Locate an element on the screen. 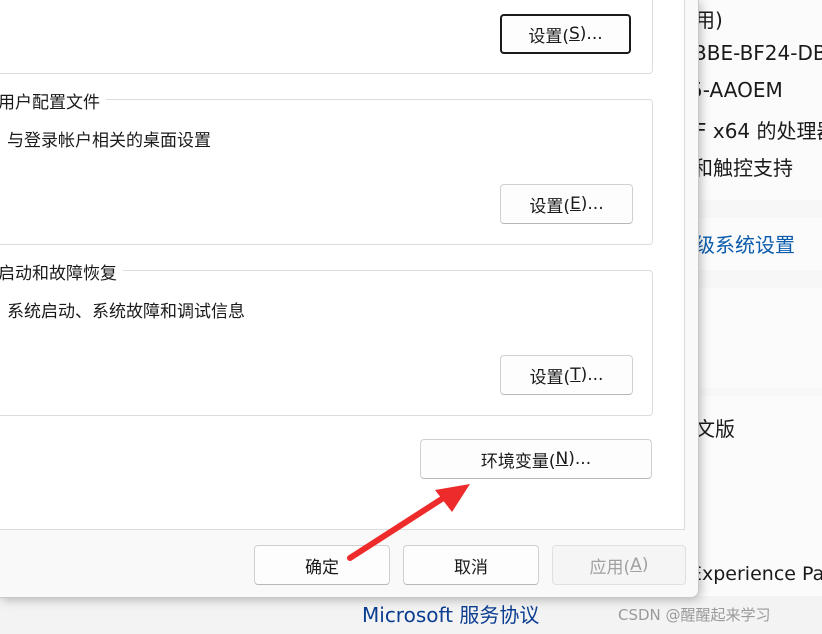 The width and height of the screenshot is (822, 634). access-key: T is located at coordinates (575, 375).